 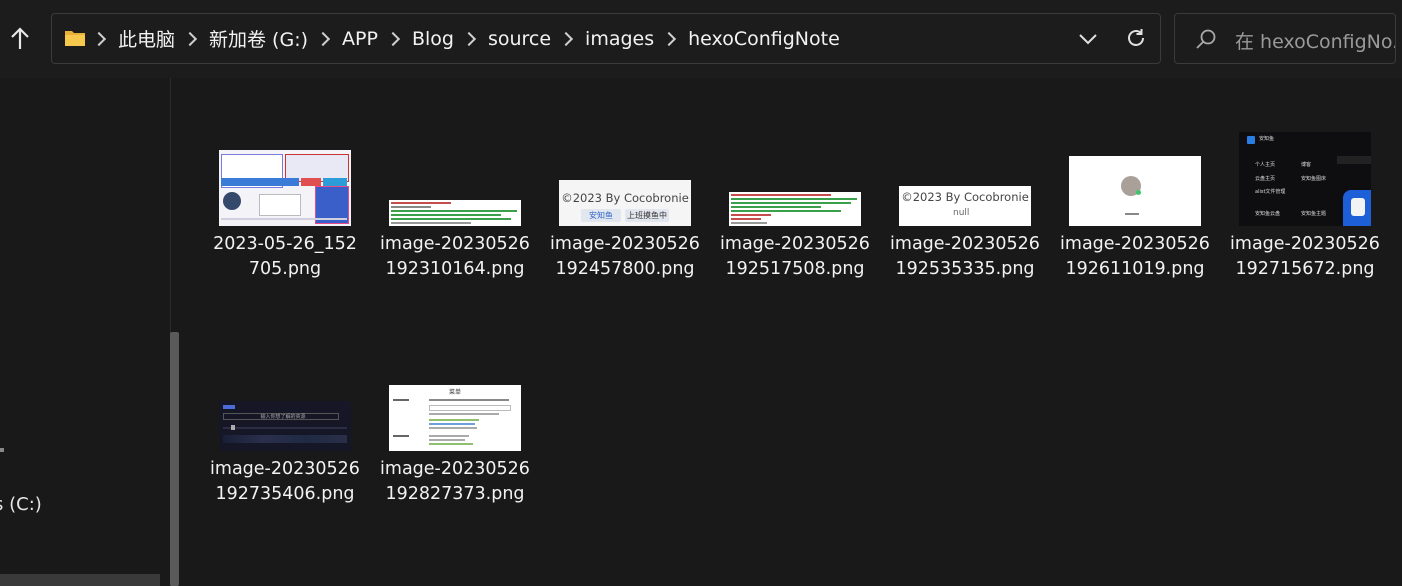 What do you see at coordinates (965, 206) in the screenshot?
I see `file-thumbnail: ©2023 By Cocobronie null` at bounding box center [965, 206].